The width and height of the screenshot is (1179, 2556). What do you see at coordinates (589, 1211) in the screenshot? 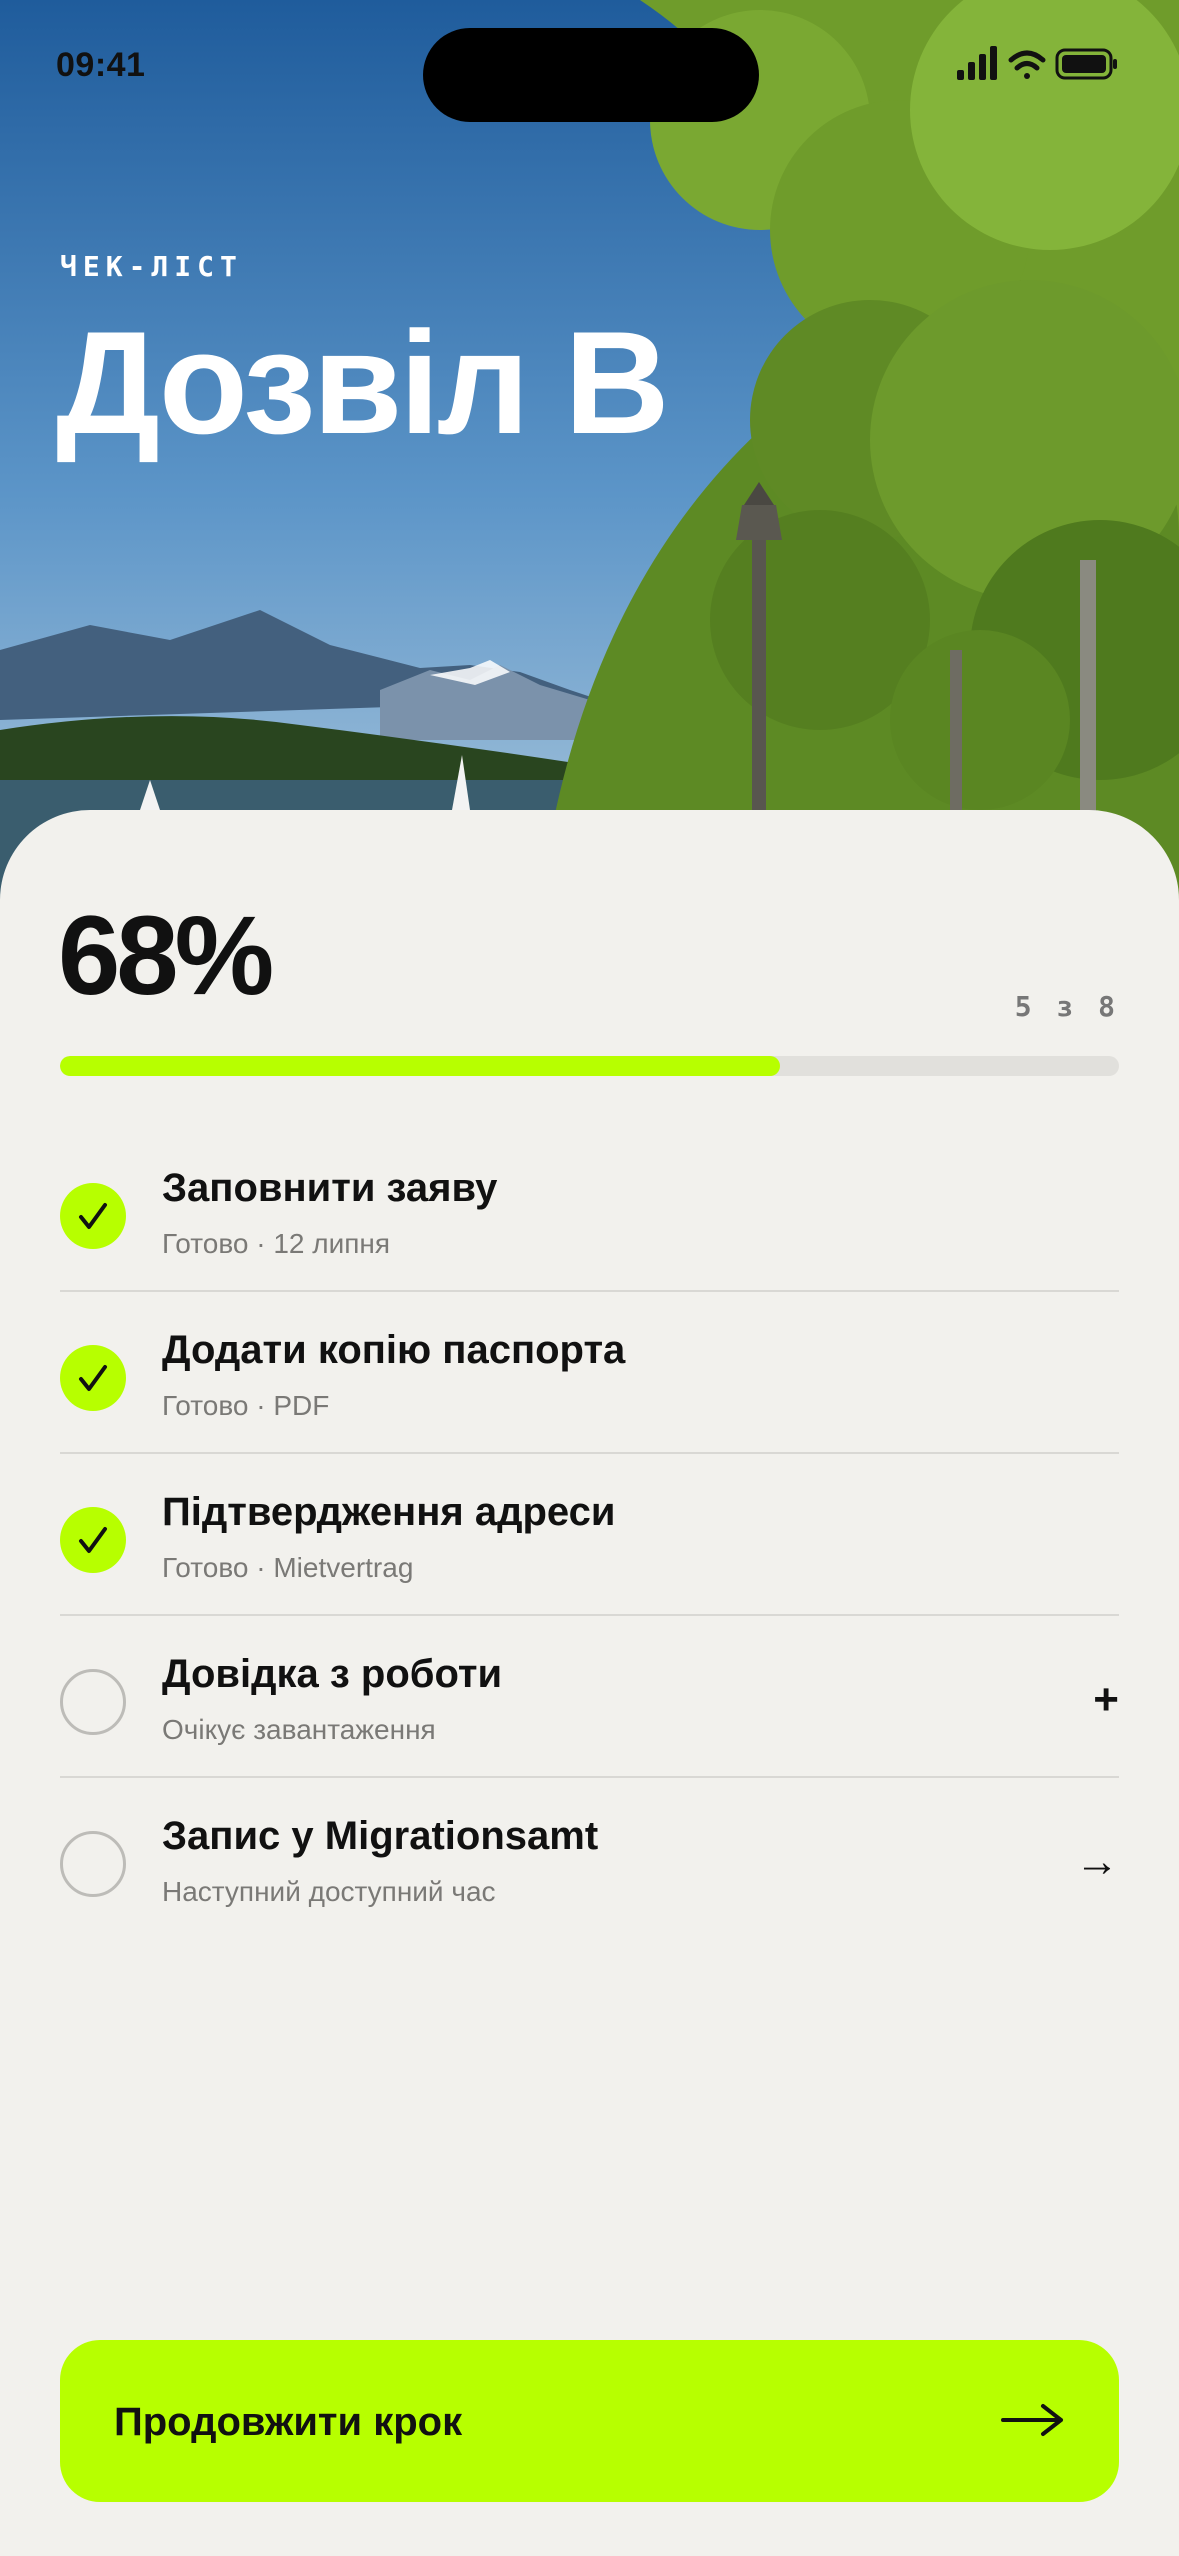
I see `list-item: Заповнити заяву Готово · 12 липня` at bounding box center [589, 1211].